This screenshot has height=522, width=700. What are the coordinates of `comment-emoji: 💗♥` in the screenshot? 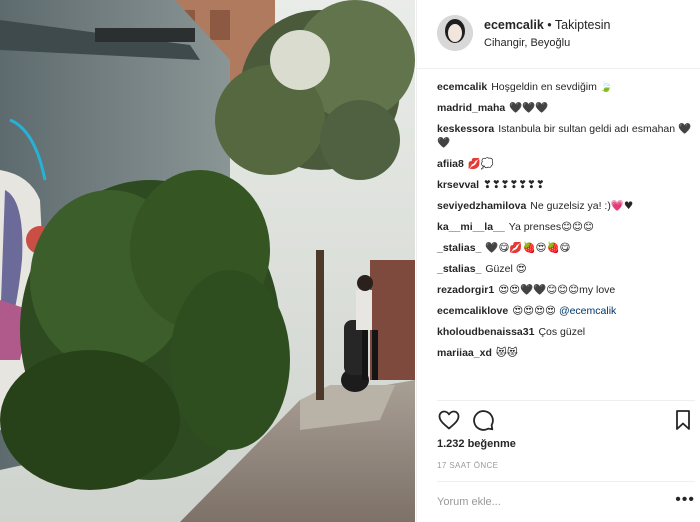 It's located at (622, 206).